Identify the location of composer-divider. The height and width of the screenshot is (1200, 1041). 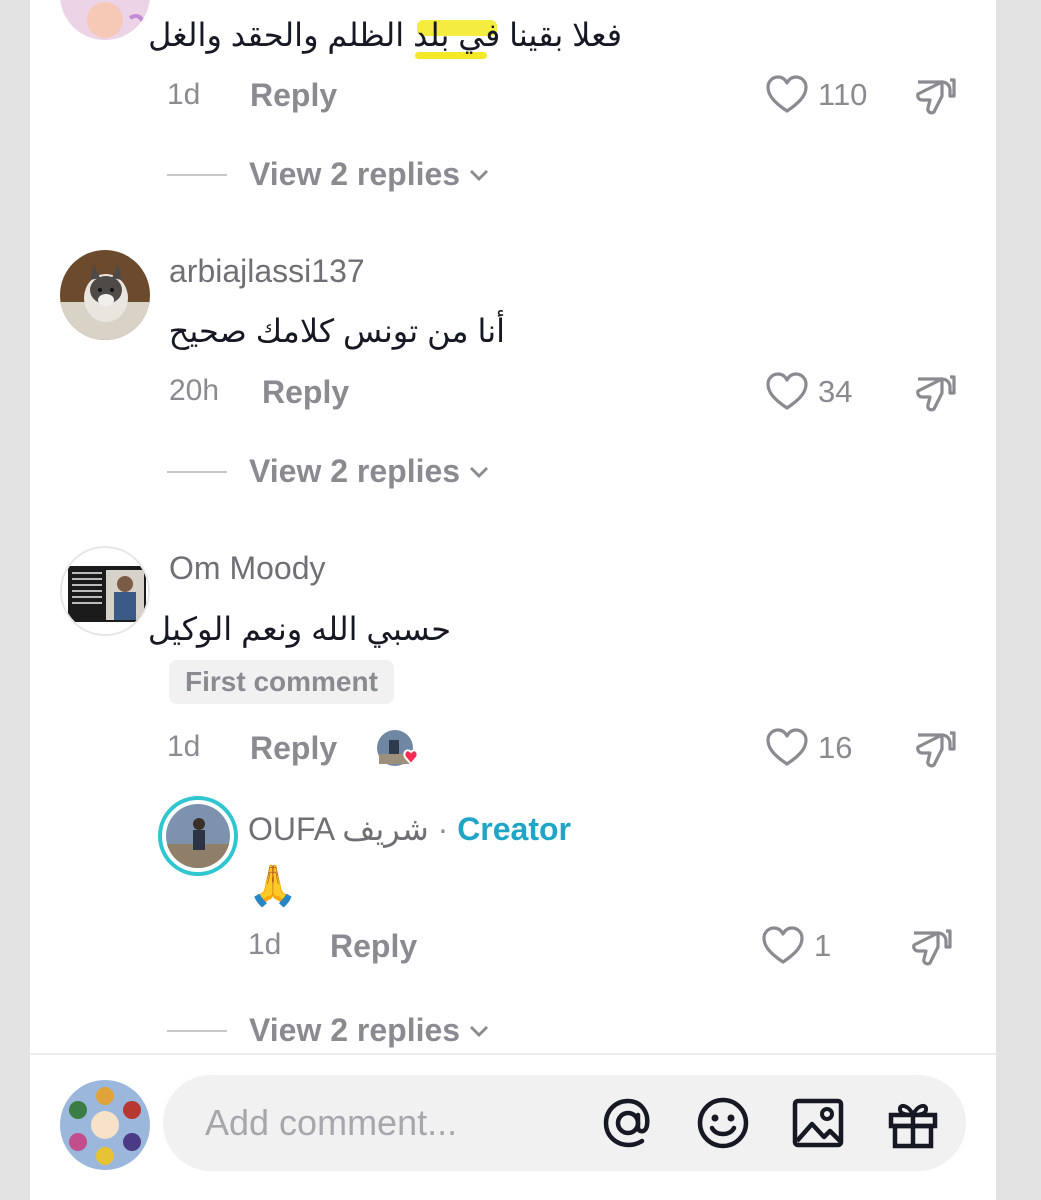
(513, 1054).